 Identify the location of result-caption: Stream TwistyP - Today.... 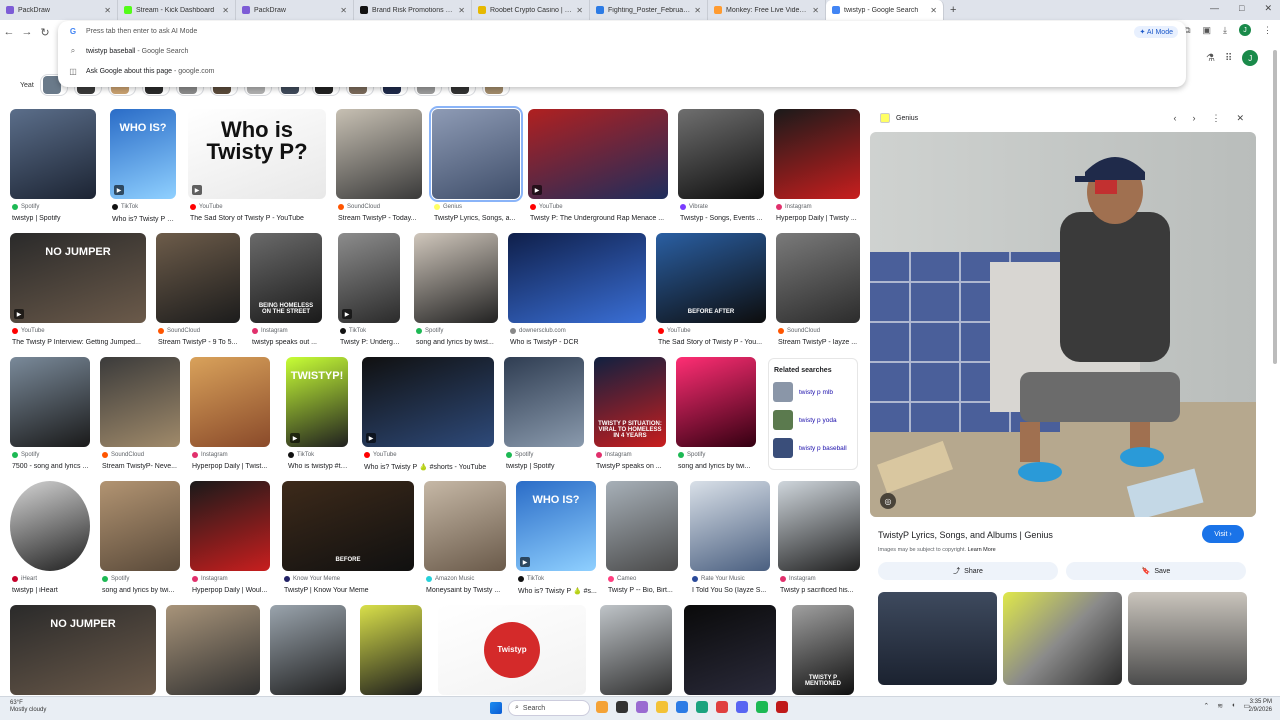
(381, 218).